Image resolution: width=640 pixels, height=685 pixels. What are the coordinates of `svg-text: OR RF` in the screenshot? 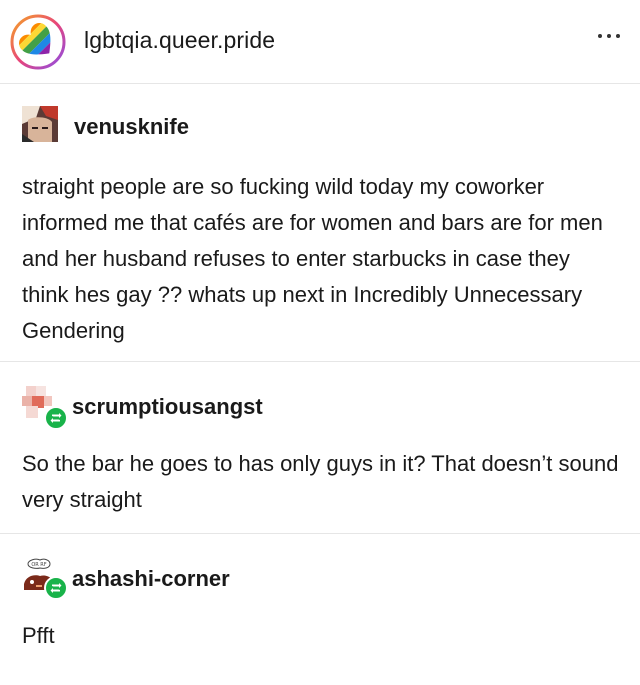 It's located at (38, 565).